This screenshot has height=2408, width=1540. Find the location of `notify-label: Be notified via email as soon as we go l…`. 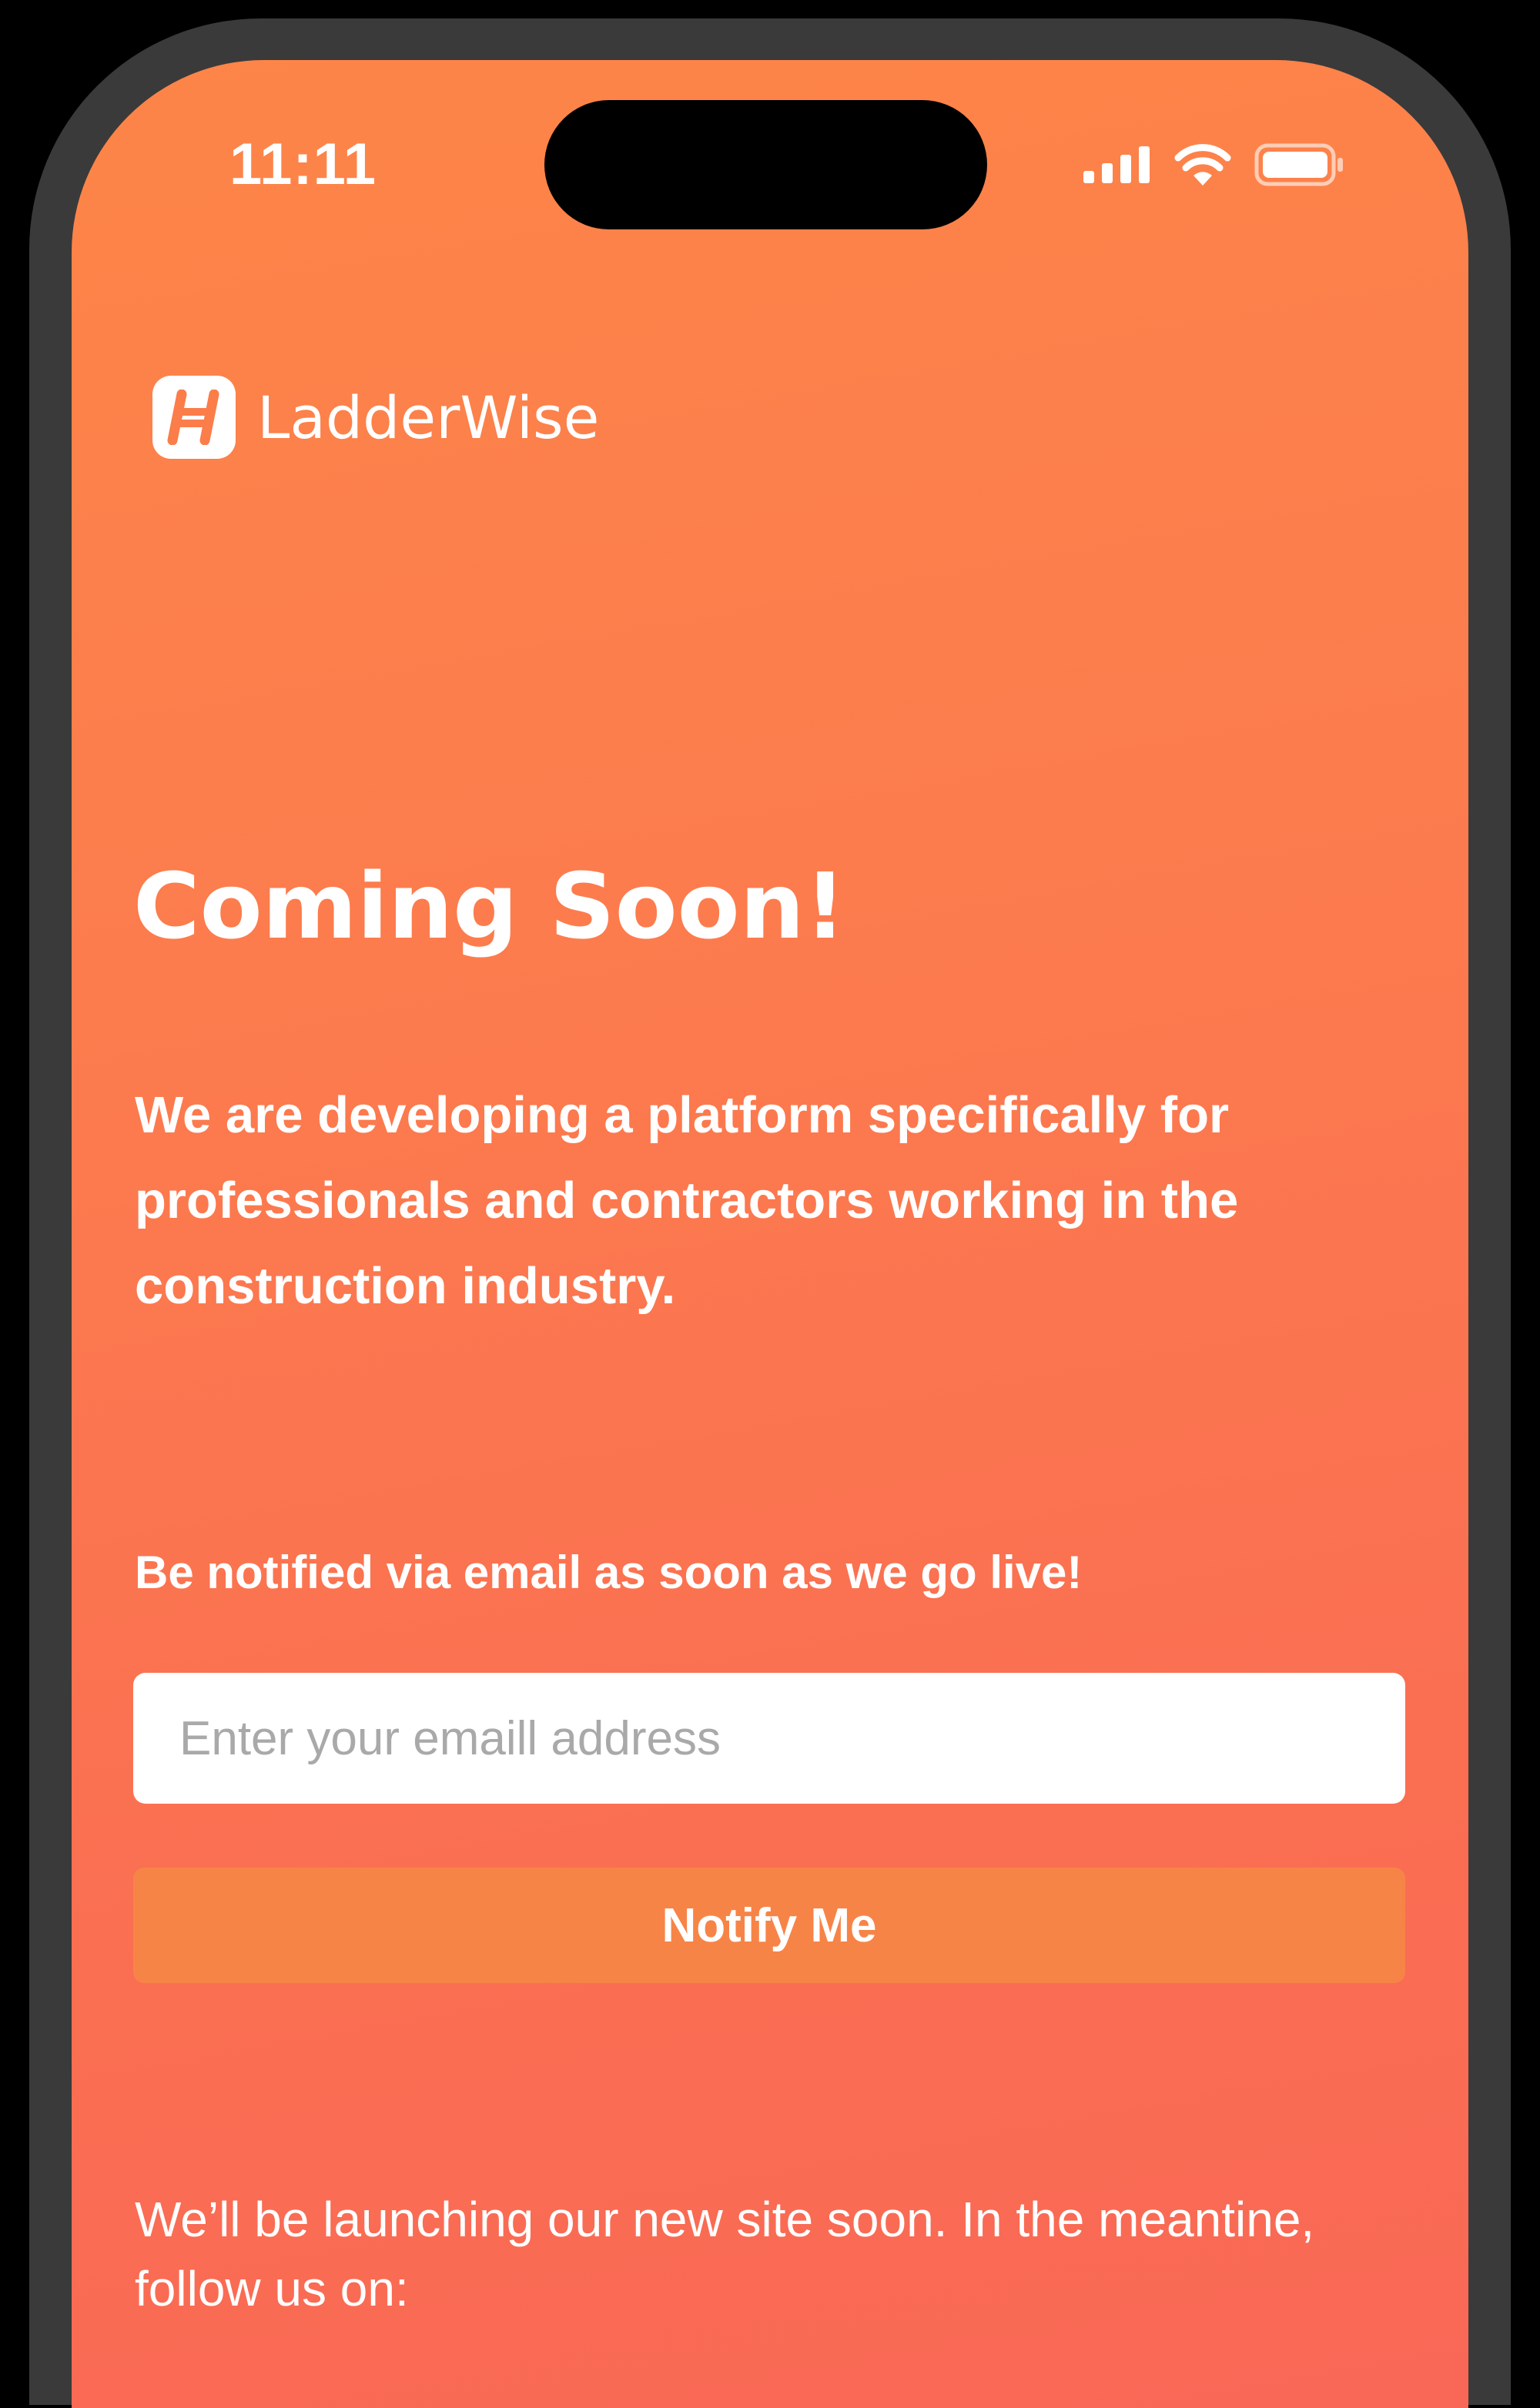

notify-label: Be notified via email as soon as we go l… is located at coordinates (609, 1572).